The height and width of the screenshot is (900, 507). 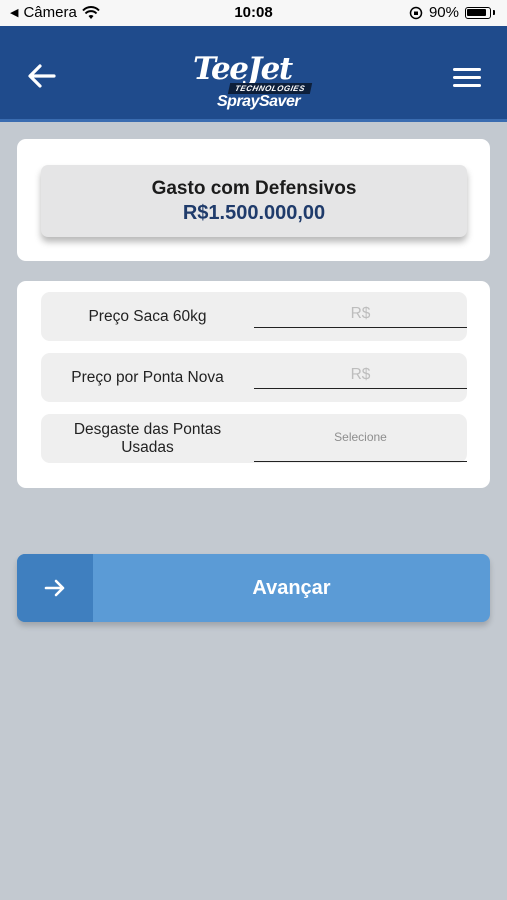 I want to click on menu-button, so click(x=467, y=78).